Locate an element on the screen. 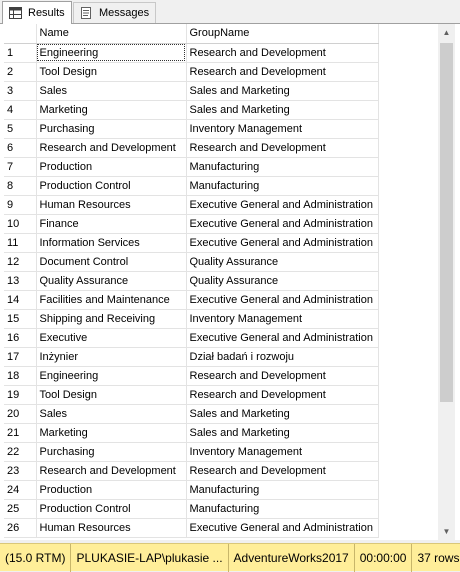 Image resolution: width=460 pixels, height=572 pixels. table-row: 8 Production Control Manufacturing is located at coordinates (191, 186).